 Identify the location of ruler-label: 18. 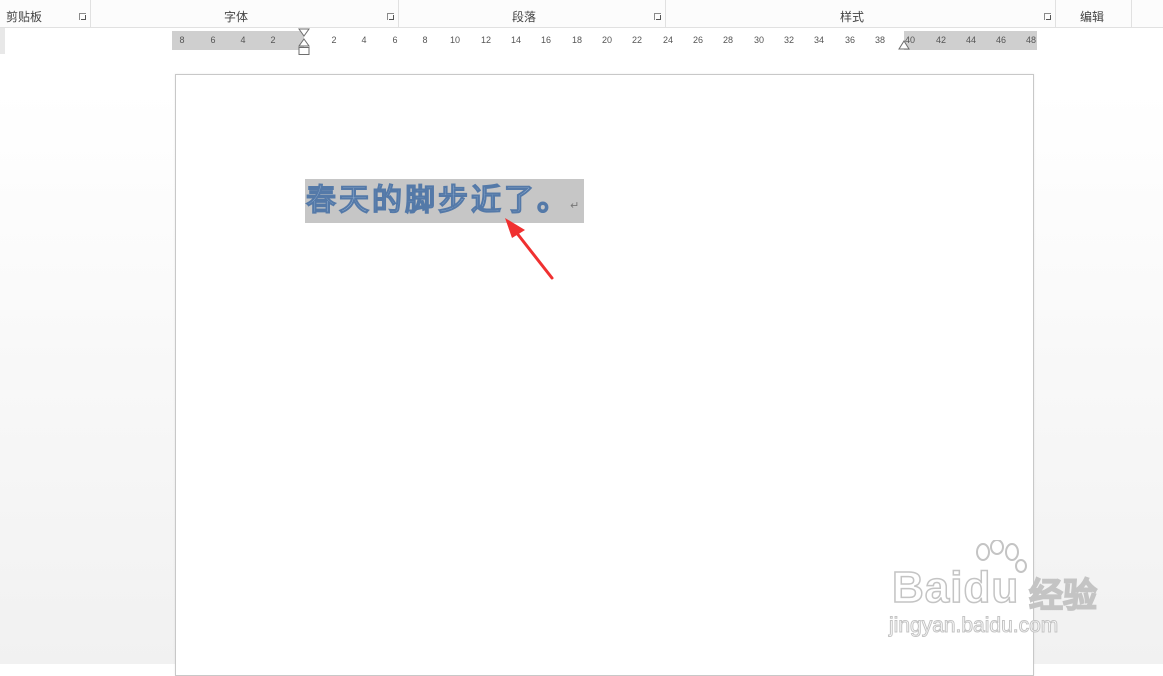
(577, 40).